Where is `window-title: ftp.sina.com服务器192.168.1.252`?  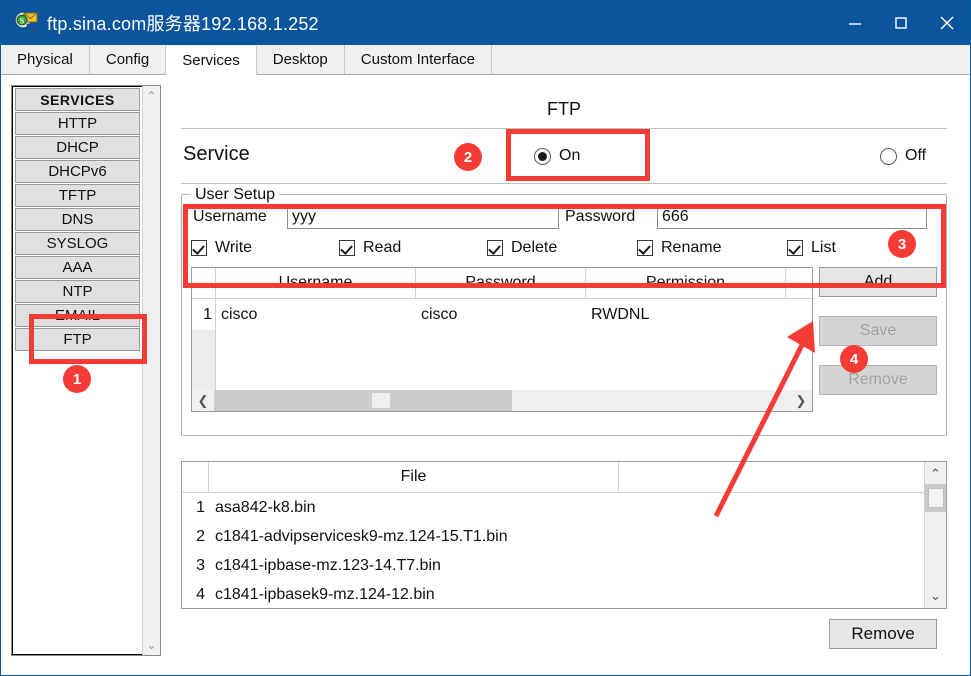
window-title: ftp.sina.com服务器192.168.1.252 is located at coordinates (183, 24).